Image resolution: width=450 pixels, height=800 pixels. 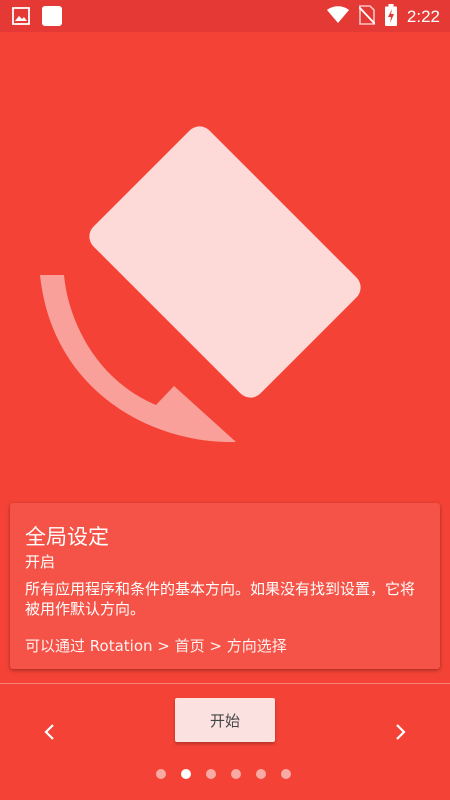 What do you see at coordinates (225, 16) in the screenshot?
I see `status-bar: 2:22` at bounding box center [225, 16].